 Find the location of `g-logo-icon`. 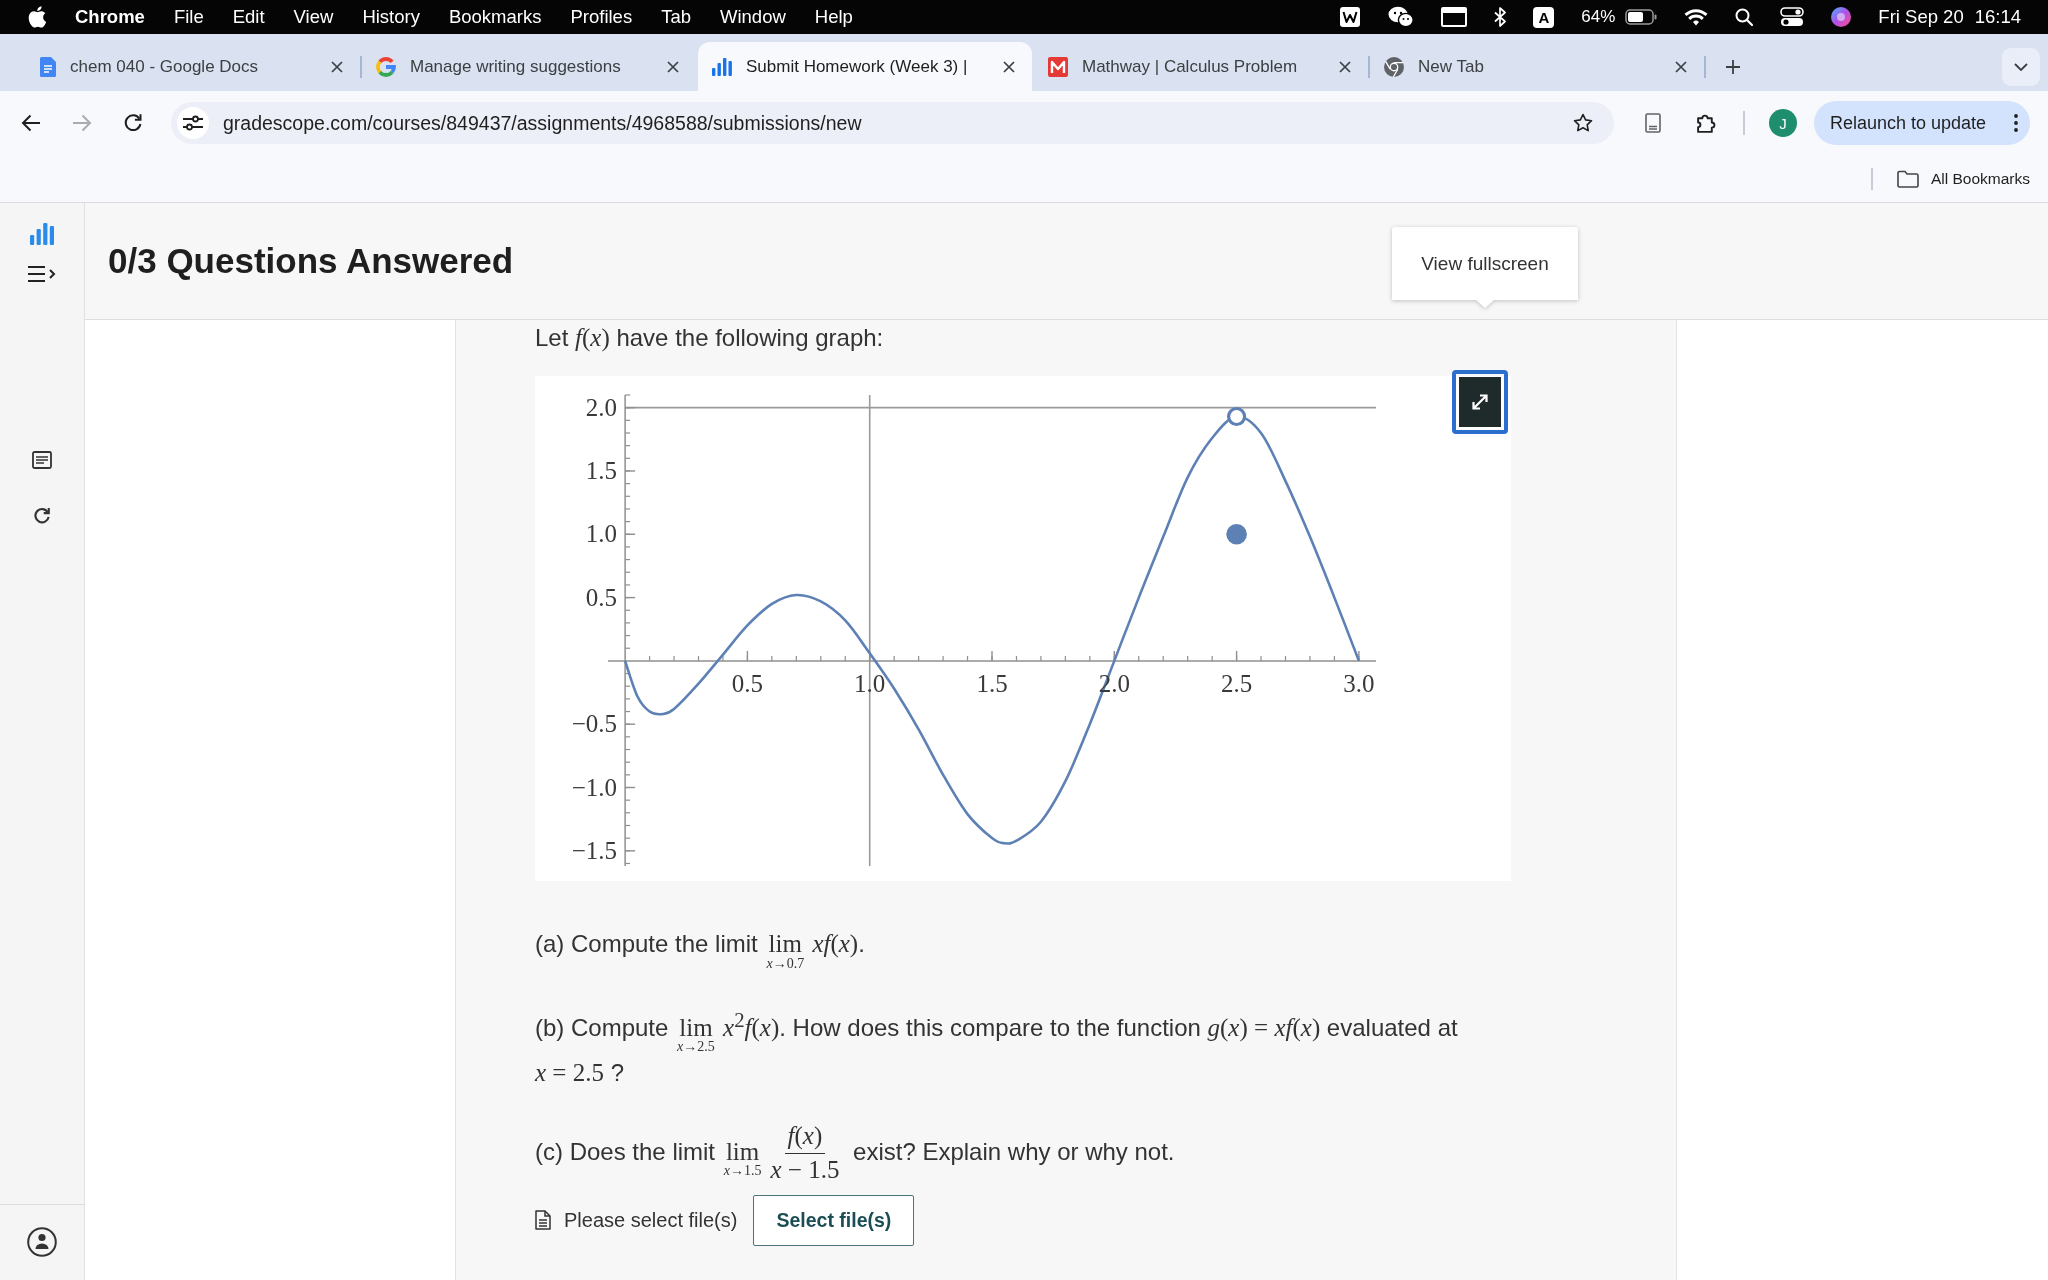

g-logo-icon is located at coordinates (386, 66).